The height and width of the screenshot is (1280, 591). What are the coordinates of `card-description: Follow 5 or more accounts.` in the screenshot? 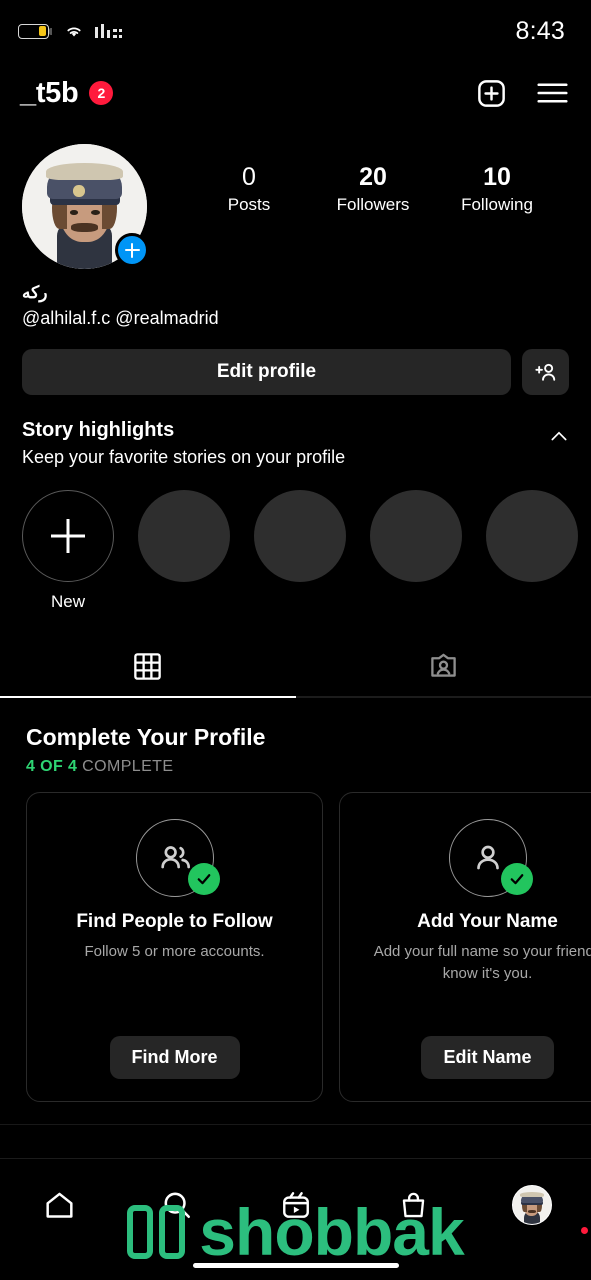 It's located at (174, 951).